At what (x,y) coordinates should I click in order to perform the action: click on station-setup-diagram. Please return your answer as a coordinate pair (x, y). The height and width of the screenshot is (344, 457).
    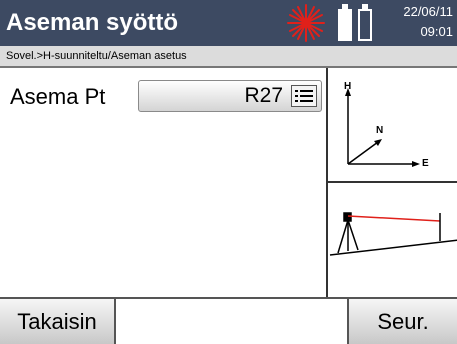
    Looking at the image, I should click on (393, 234).